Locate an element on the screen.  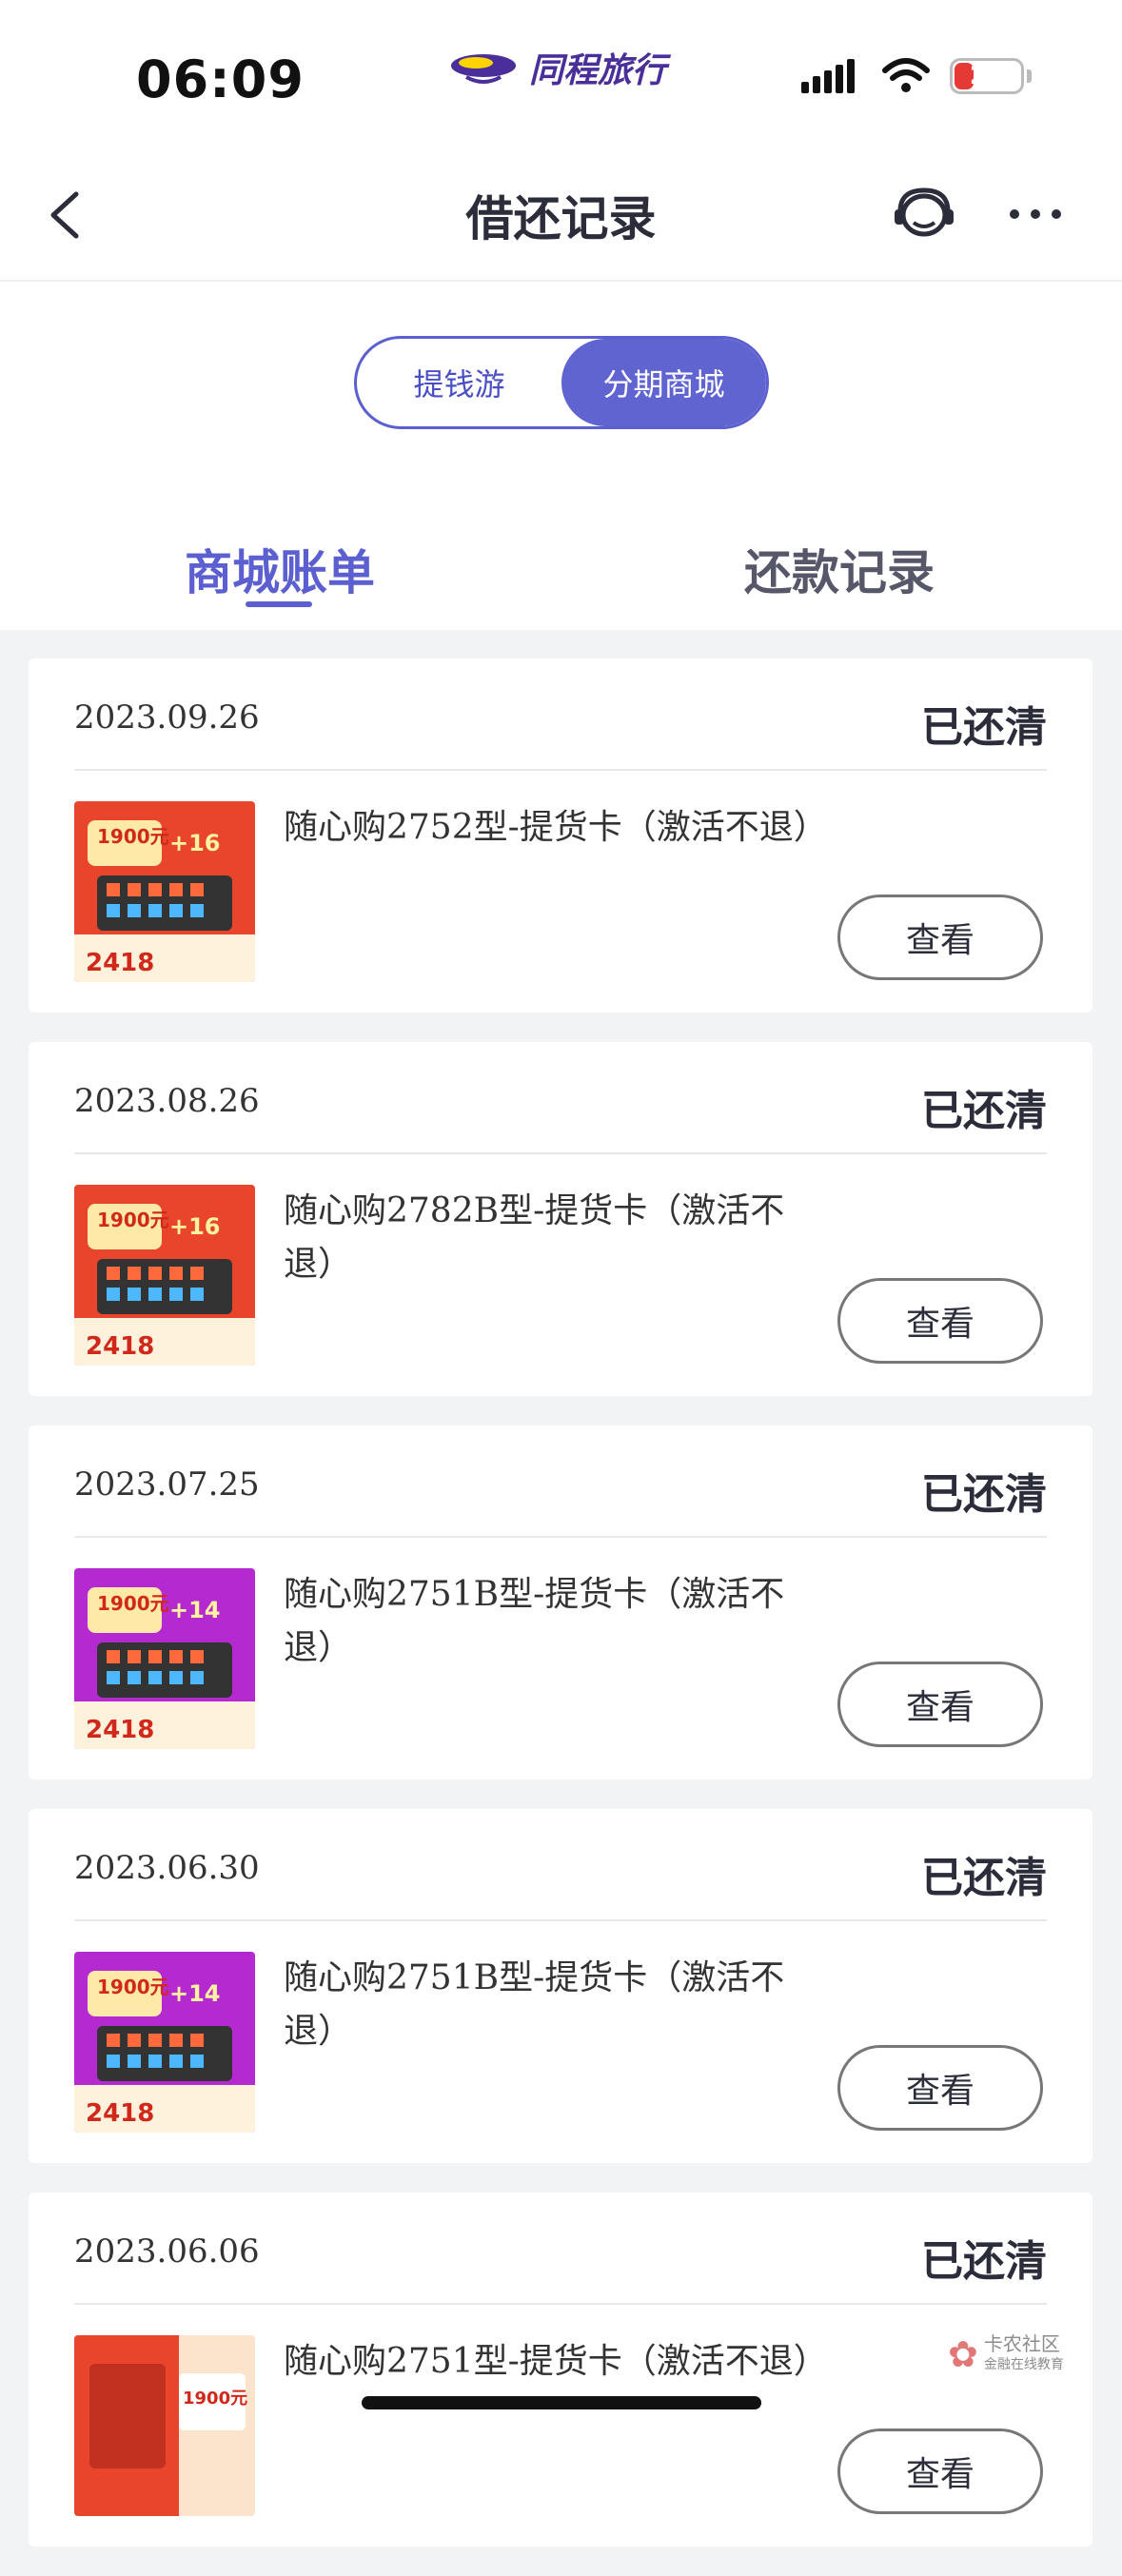
bill-date: 2023.07.25 is located at coordinates (167, 1484).